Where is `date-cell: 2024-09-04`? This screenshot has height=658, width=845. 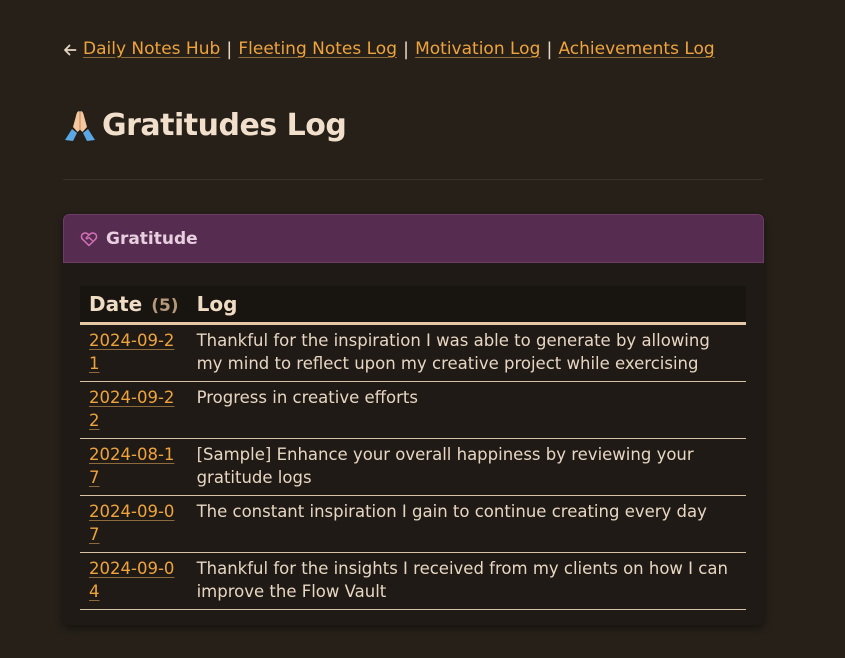 date-cell: 2024-09-04 is located at coordinates (134, 581).